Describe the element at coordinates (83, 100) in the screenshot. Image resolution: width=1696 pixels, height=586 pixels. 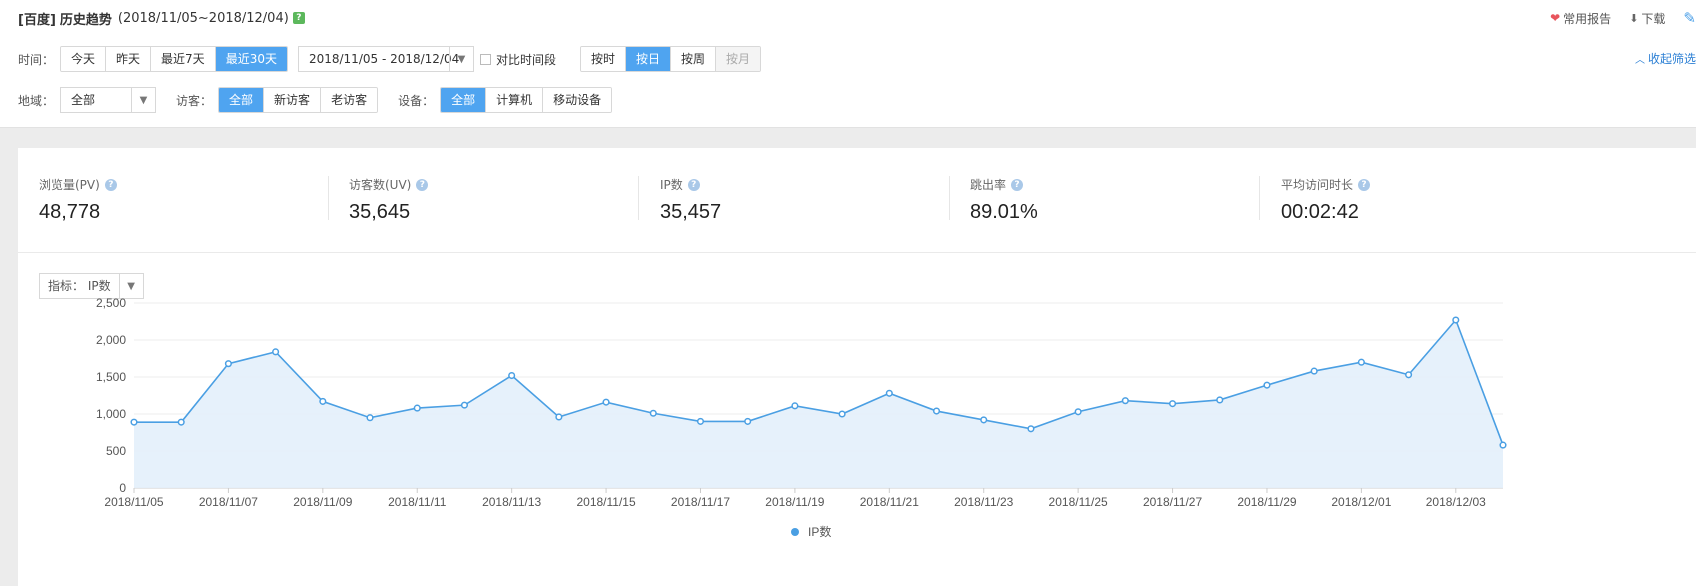
I see `region-value: 全部` at that location.